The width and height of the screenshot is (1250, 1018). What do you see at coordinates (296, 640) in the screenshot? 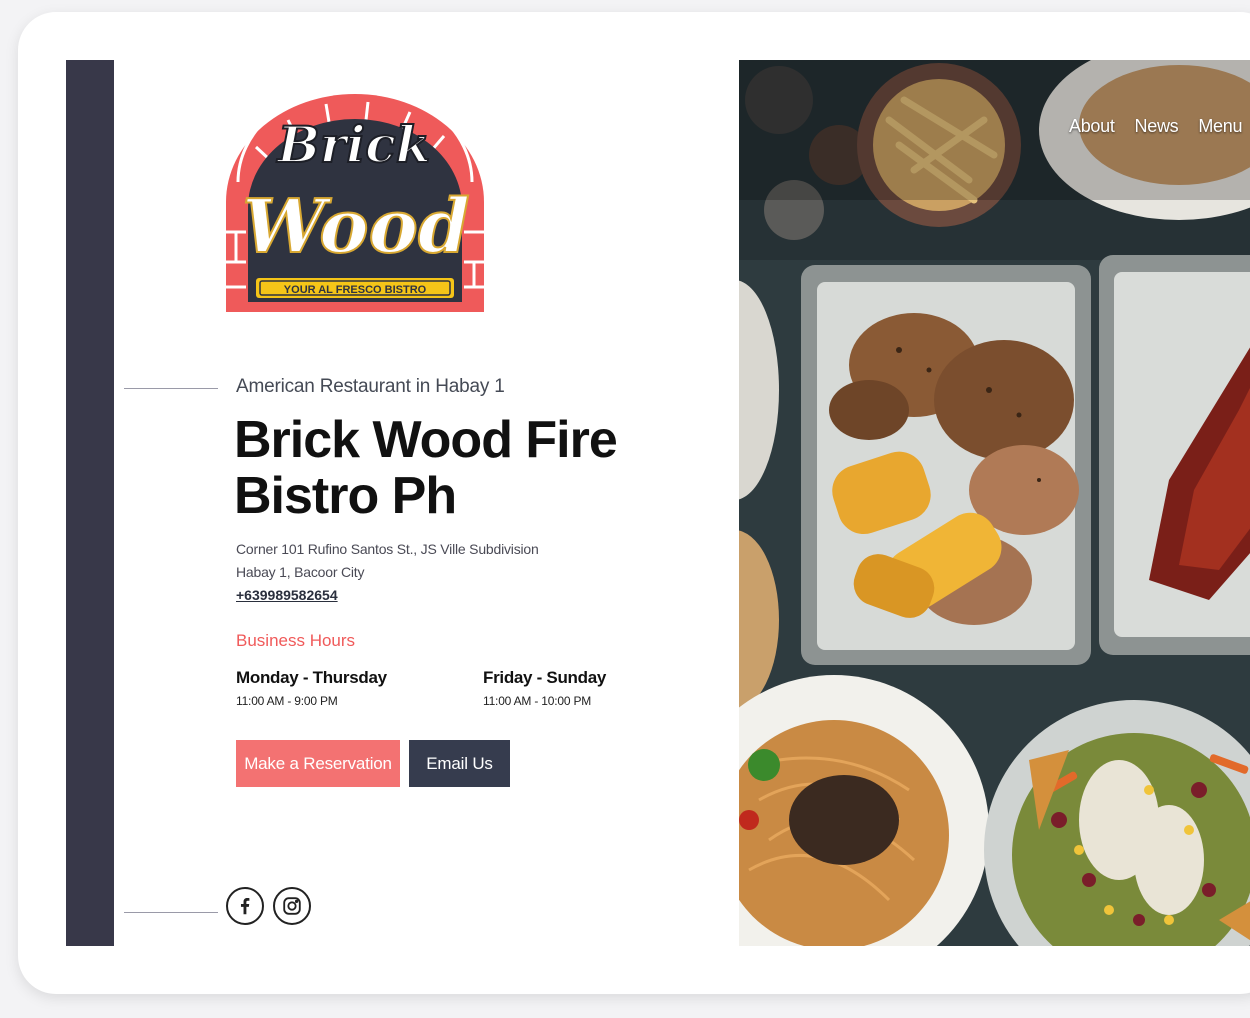
I see `business-hours-heading: Business Hours` at bounding box center [296, 640].